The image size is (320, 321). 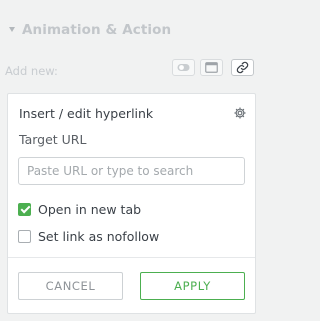 What do you see at coordinates (12, 29) in the screenshot?
I see `caret-down-icon` at bounding box center [12, 29].